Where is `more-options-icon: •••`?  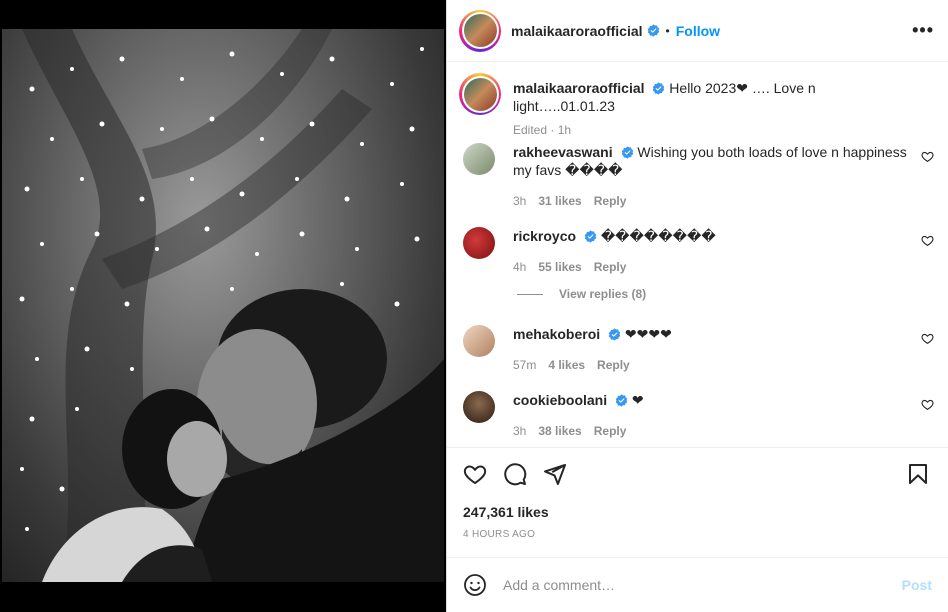 more-options-icon: ••• is located at coordinates (923, 30).